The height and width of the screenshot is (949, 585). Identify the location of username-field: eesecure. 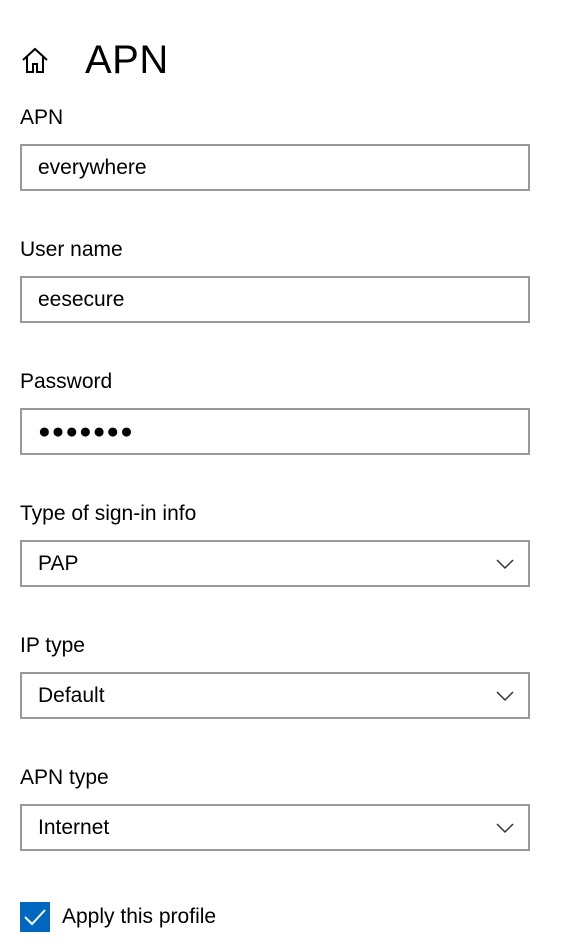
(275, 299).